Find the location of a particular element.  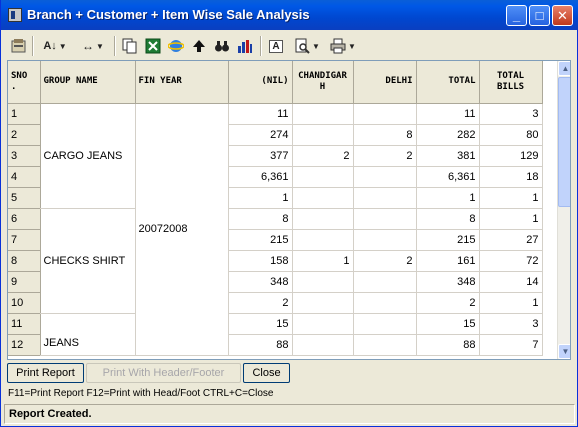

up-button is located at coordinates (199, 46).